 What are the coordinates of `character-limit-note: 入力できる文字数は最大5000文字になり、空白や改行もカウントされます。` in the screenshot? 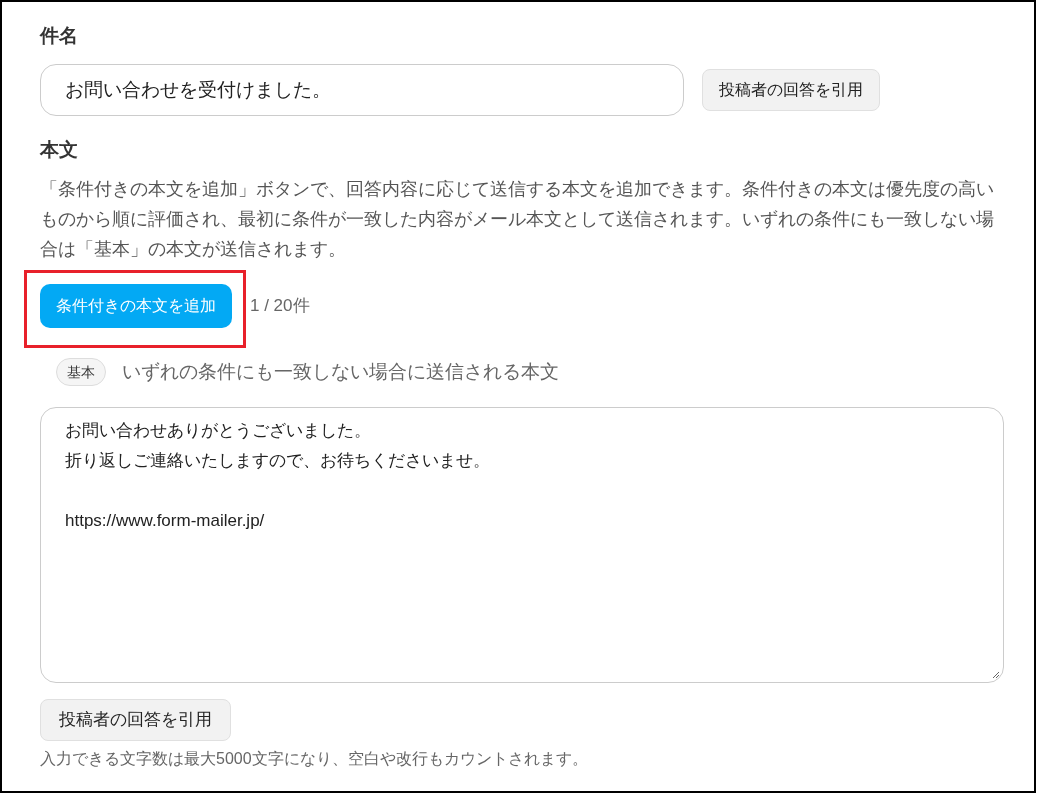 It's located at (314, 758).